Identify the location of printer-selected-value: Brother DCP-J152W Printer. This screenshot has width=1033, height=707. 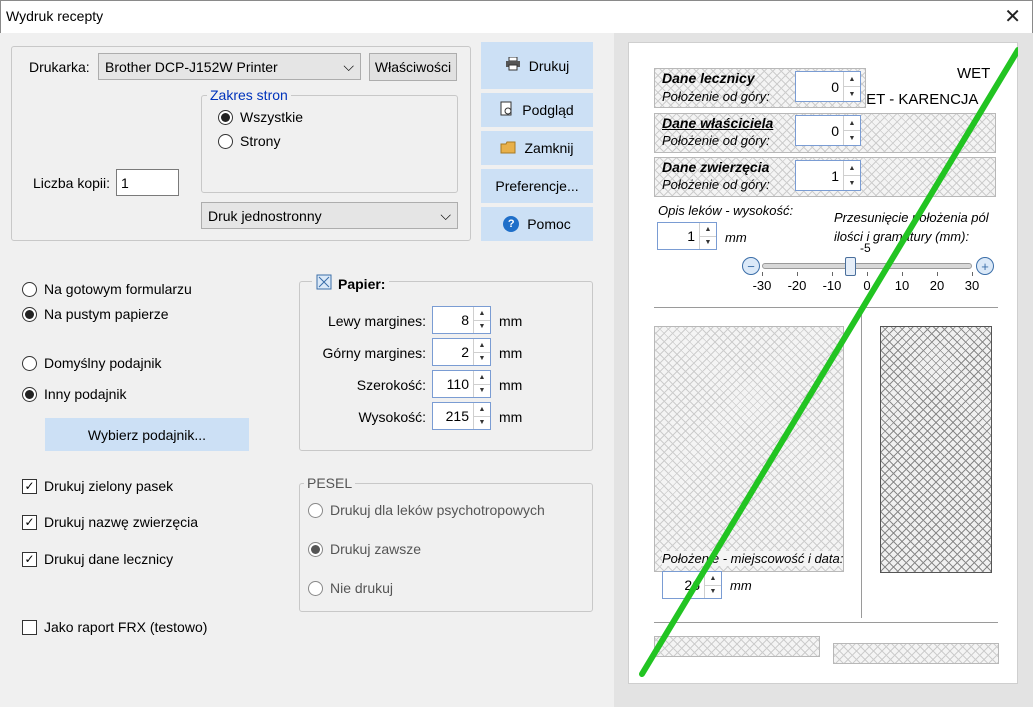
(191, 66).